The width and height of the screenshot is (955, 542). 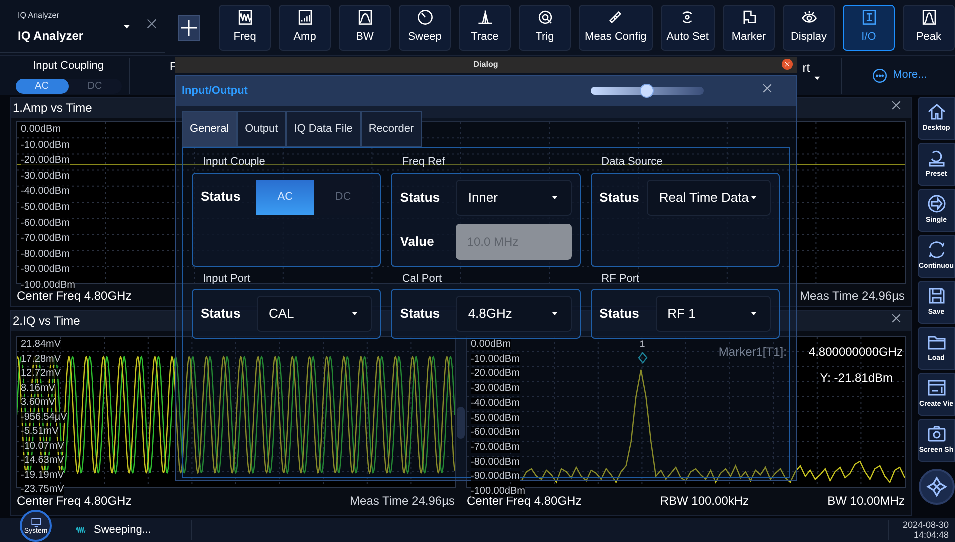 What do you see at coordinates (245, 27) in the screenshot?
I see `toolbar-button: Freq` at bounding box center [245, 27].